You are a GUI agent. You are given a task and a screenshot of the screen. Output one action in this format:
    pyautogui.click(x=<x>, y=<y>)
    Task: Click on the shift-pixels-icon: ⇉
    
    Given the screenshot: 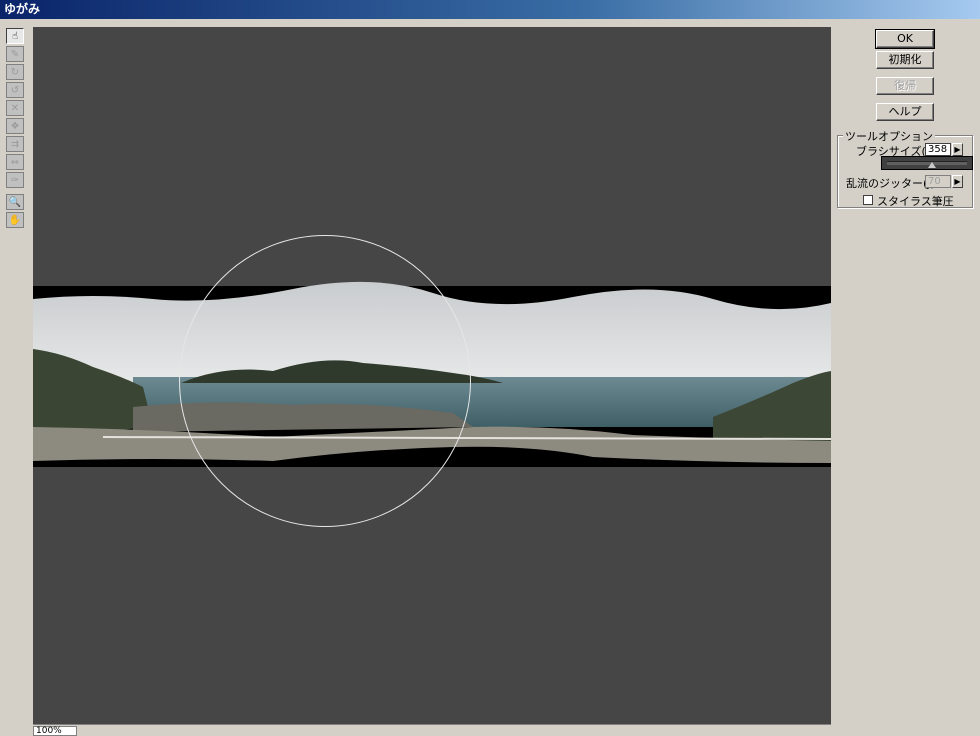 What is the action you would take?
    pyautogui.click(x=15, y=144)
    